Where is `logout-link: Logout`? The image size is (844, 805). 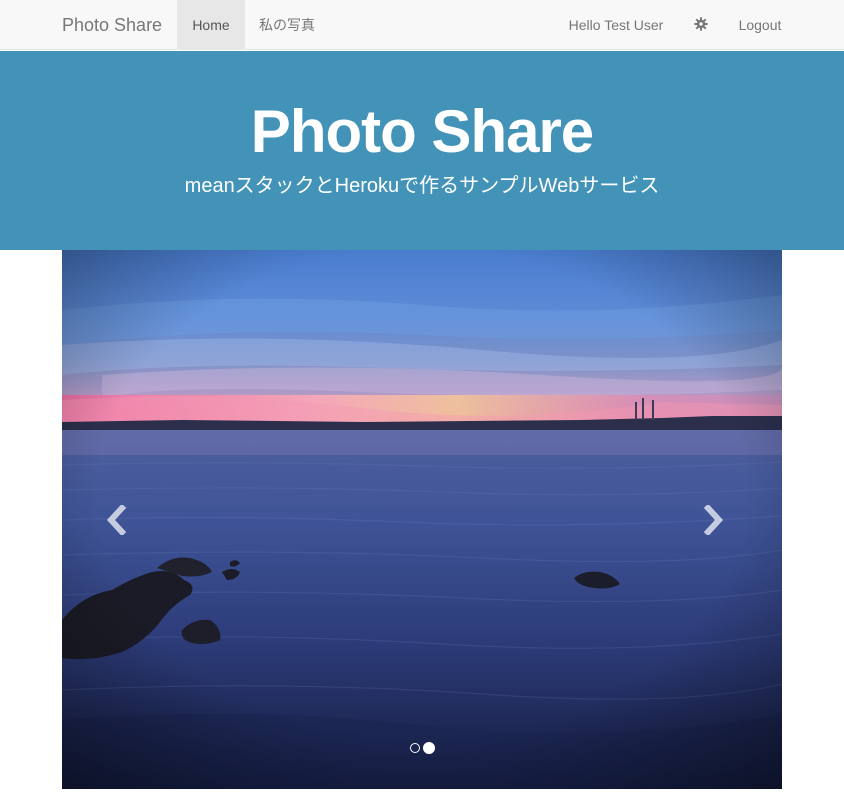 logout-link: Logout is located at coordinates (760, 25).